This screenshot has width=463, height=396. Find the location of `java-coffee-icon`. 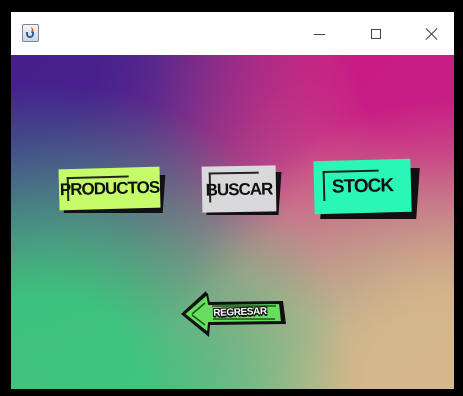

java-coffee-icon is located at coordinates (30, 33).